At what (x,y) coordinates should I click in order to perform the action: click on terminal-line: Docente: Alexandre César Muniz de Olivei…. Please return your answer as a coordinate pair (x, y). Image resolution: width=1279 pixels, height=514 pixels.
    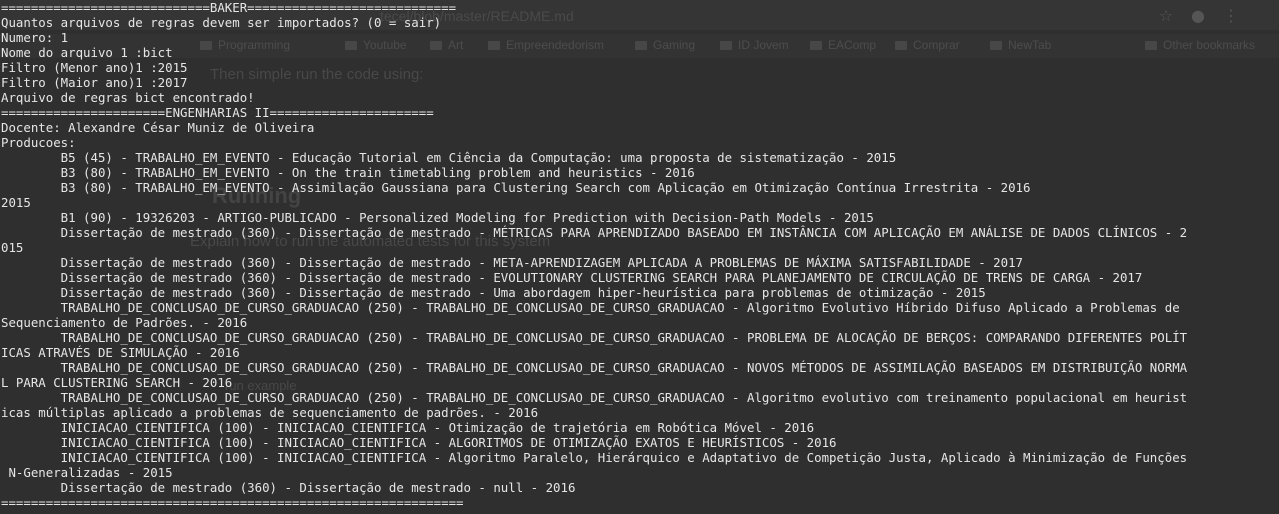
    Looking at the image, I should click on (158, 127).